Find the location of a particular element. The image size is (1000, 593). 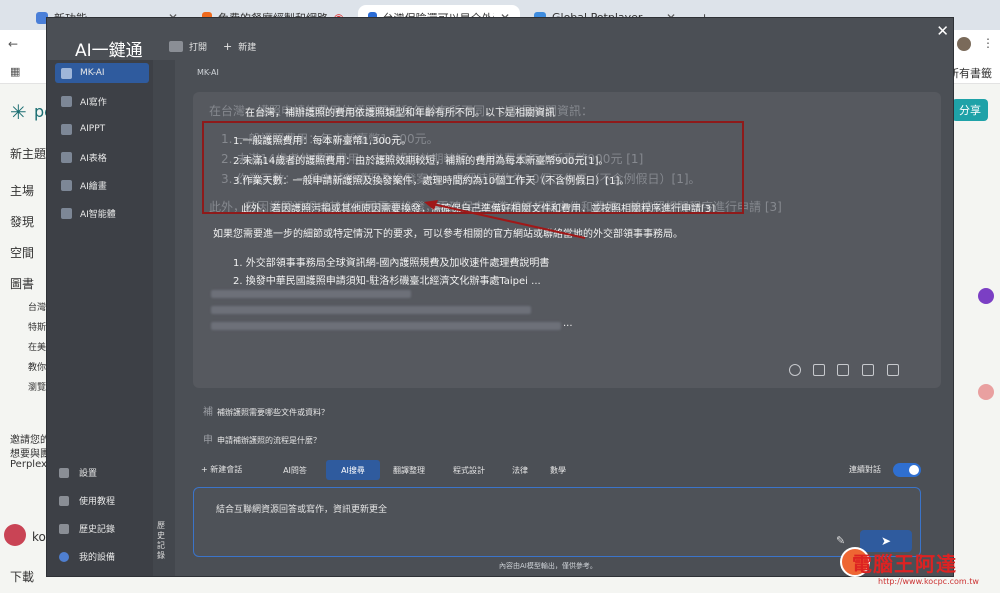

sidebar-item-home: 主場 is located at coordinates (22, 190).